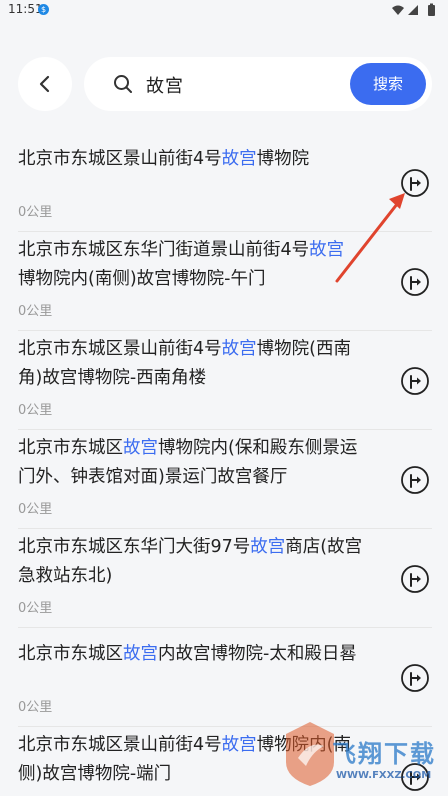 This screenshot has width=448, height=796. I want to click on result-title-segment: 急救站东北), so click(65, 576).